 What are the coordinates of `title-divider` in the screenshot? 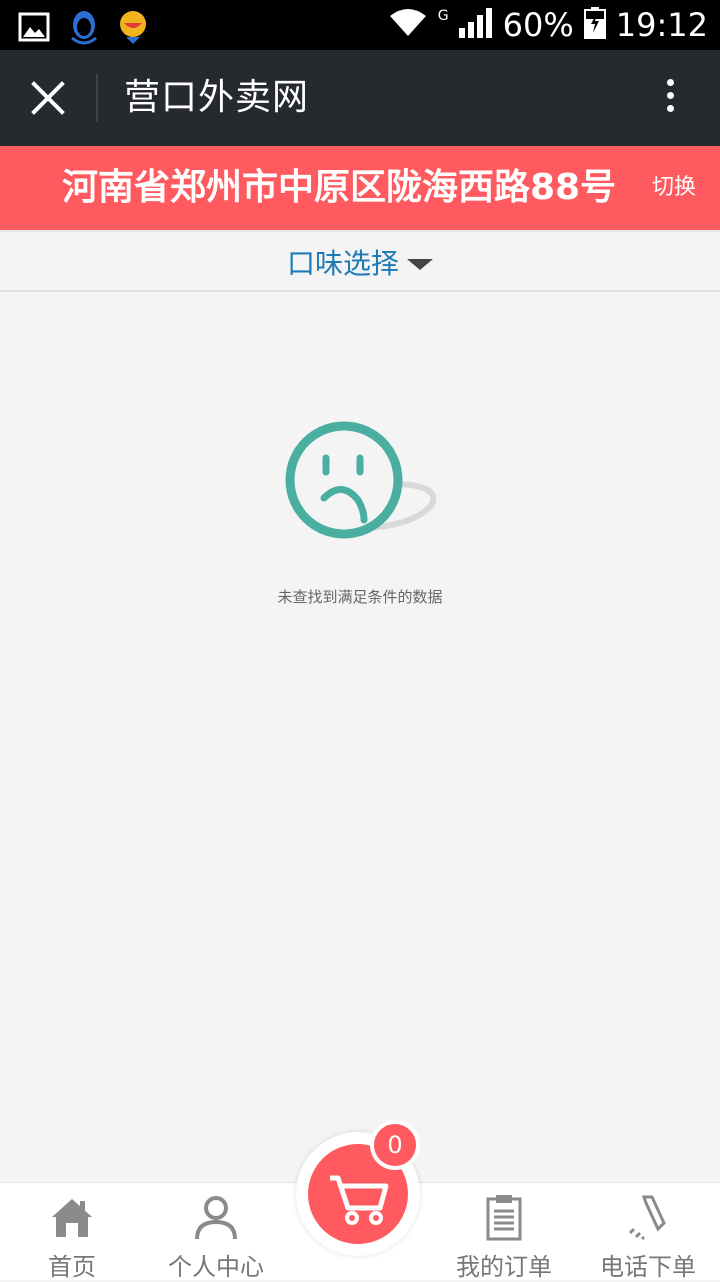 It's located at (97, 98).